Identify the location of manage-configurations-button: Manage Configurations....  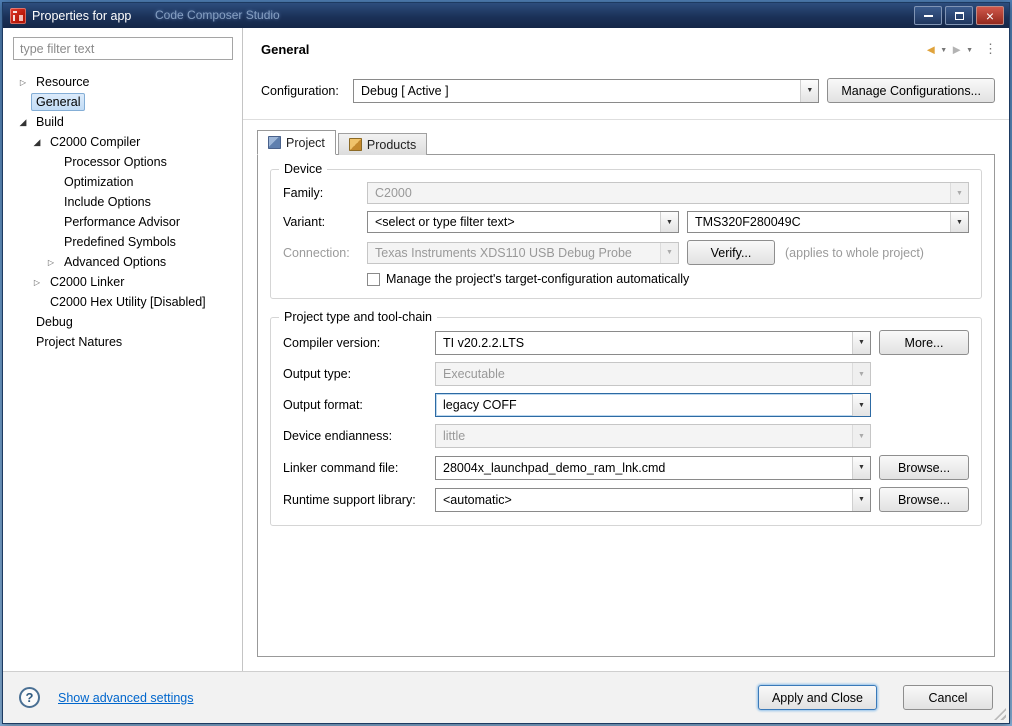
(911, 90).